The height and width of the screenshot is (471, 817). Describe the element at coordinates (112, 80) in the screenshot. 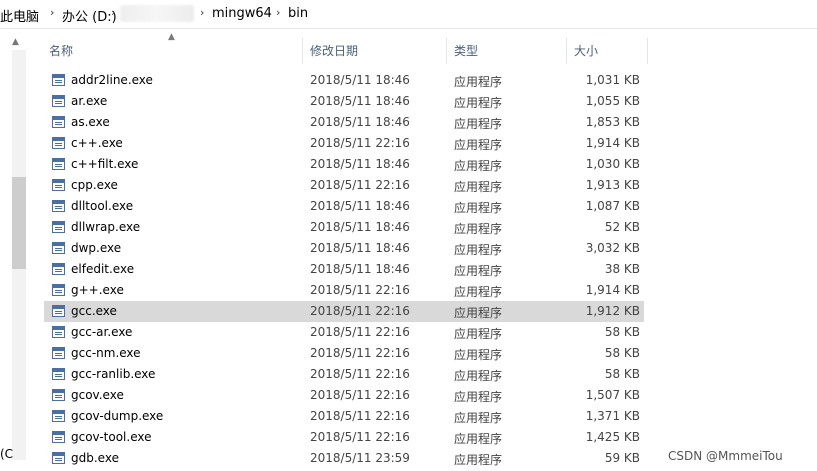

I see `file-name: addr2line.exe` at that location.